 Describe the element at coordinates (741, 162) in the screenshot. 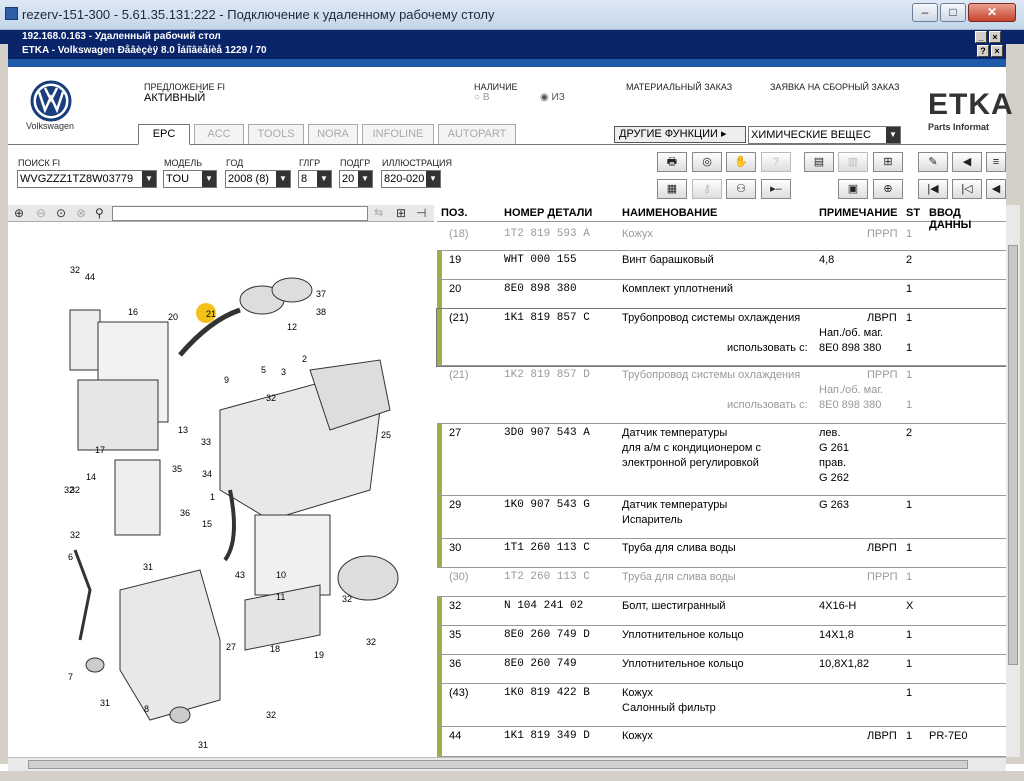

I see `handshake-icon: ✋` at that location.